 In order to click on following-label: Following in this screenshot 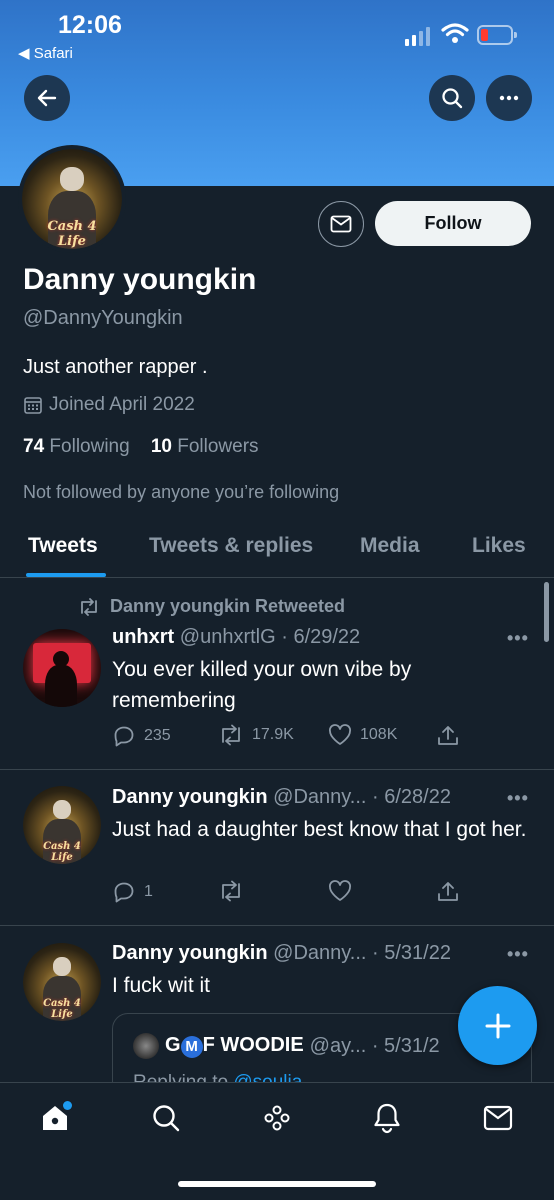, I will do `click(89, 446)`.